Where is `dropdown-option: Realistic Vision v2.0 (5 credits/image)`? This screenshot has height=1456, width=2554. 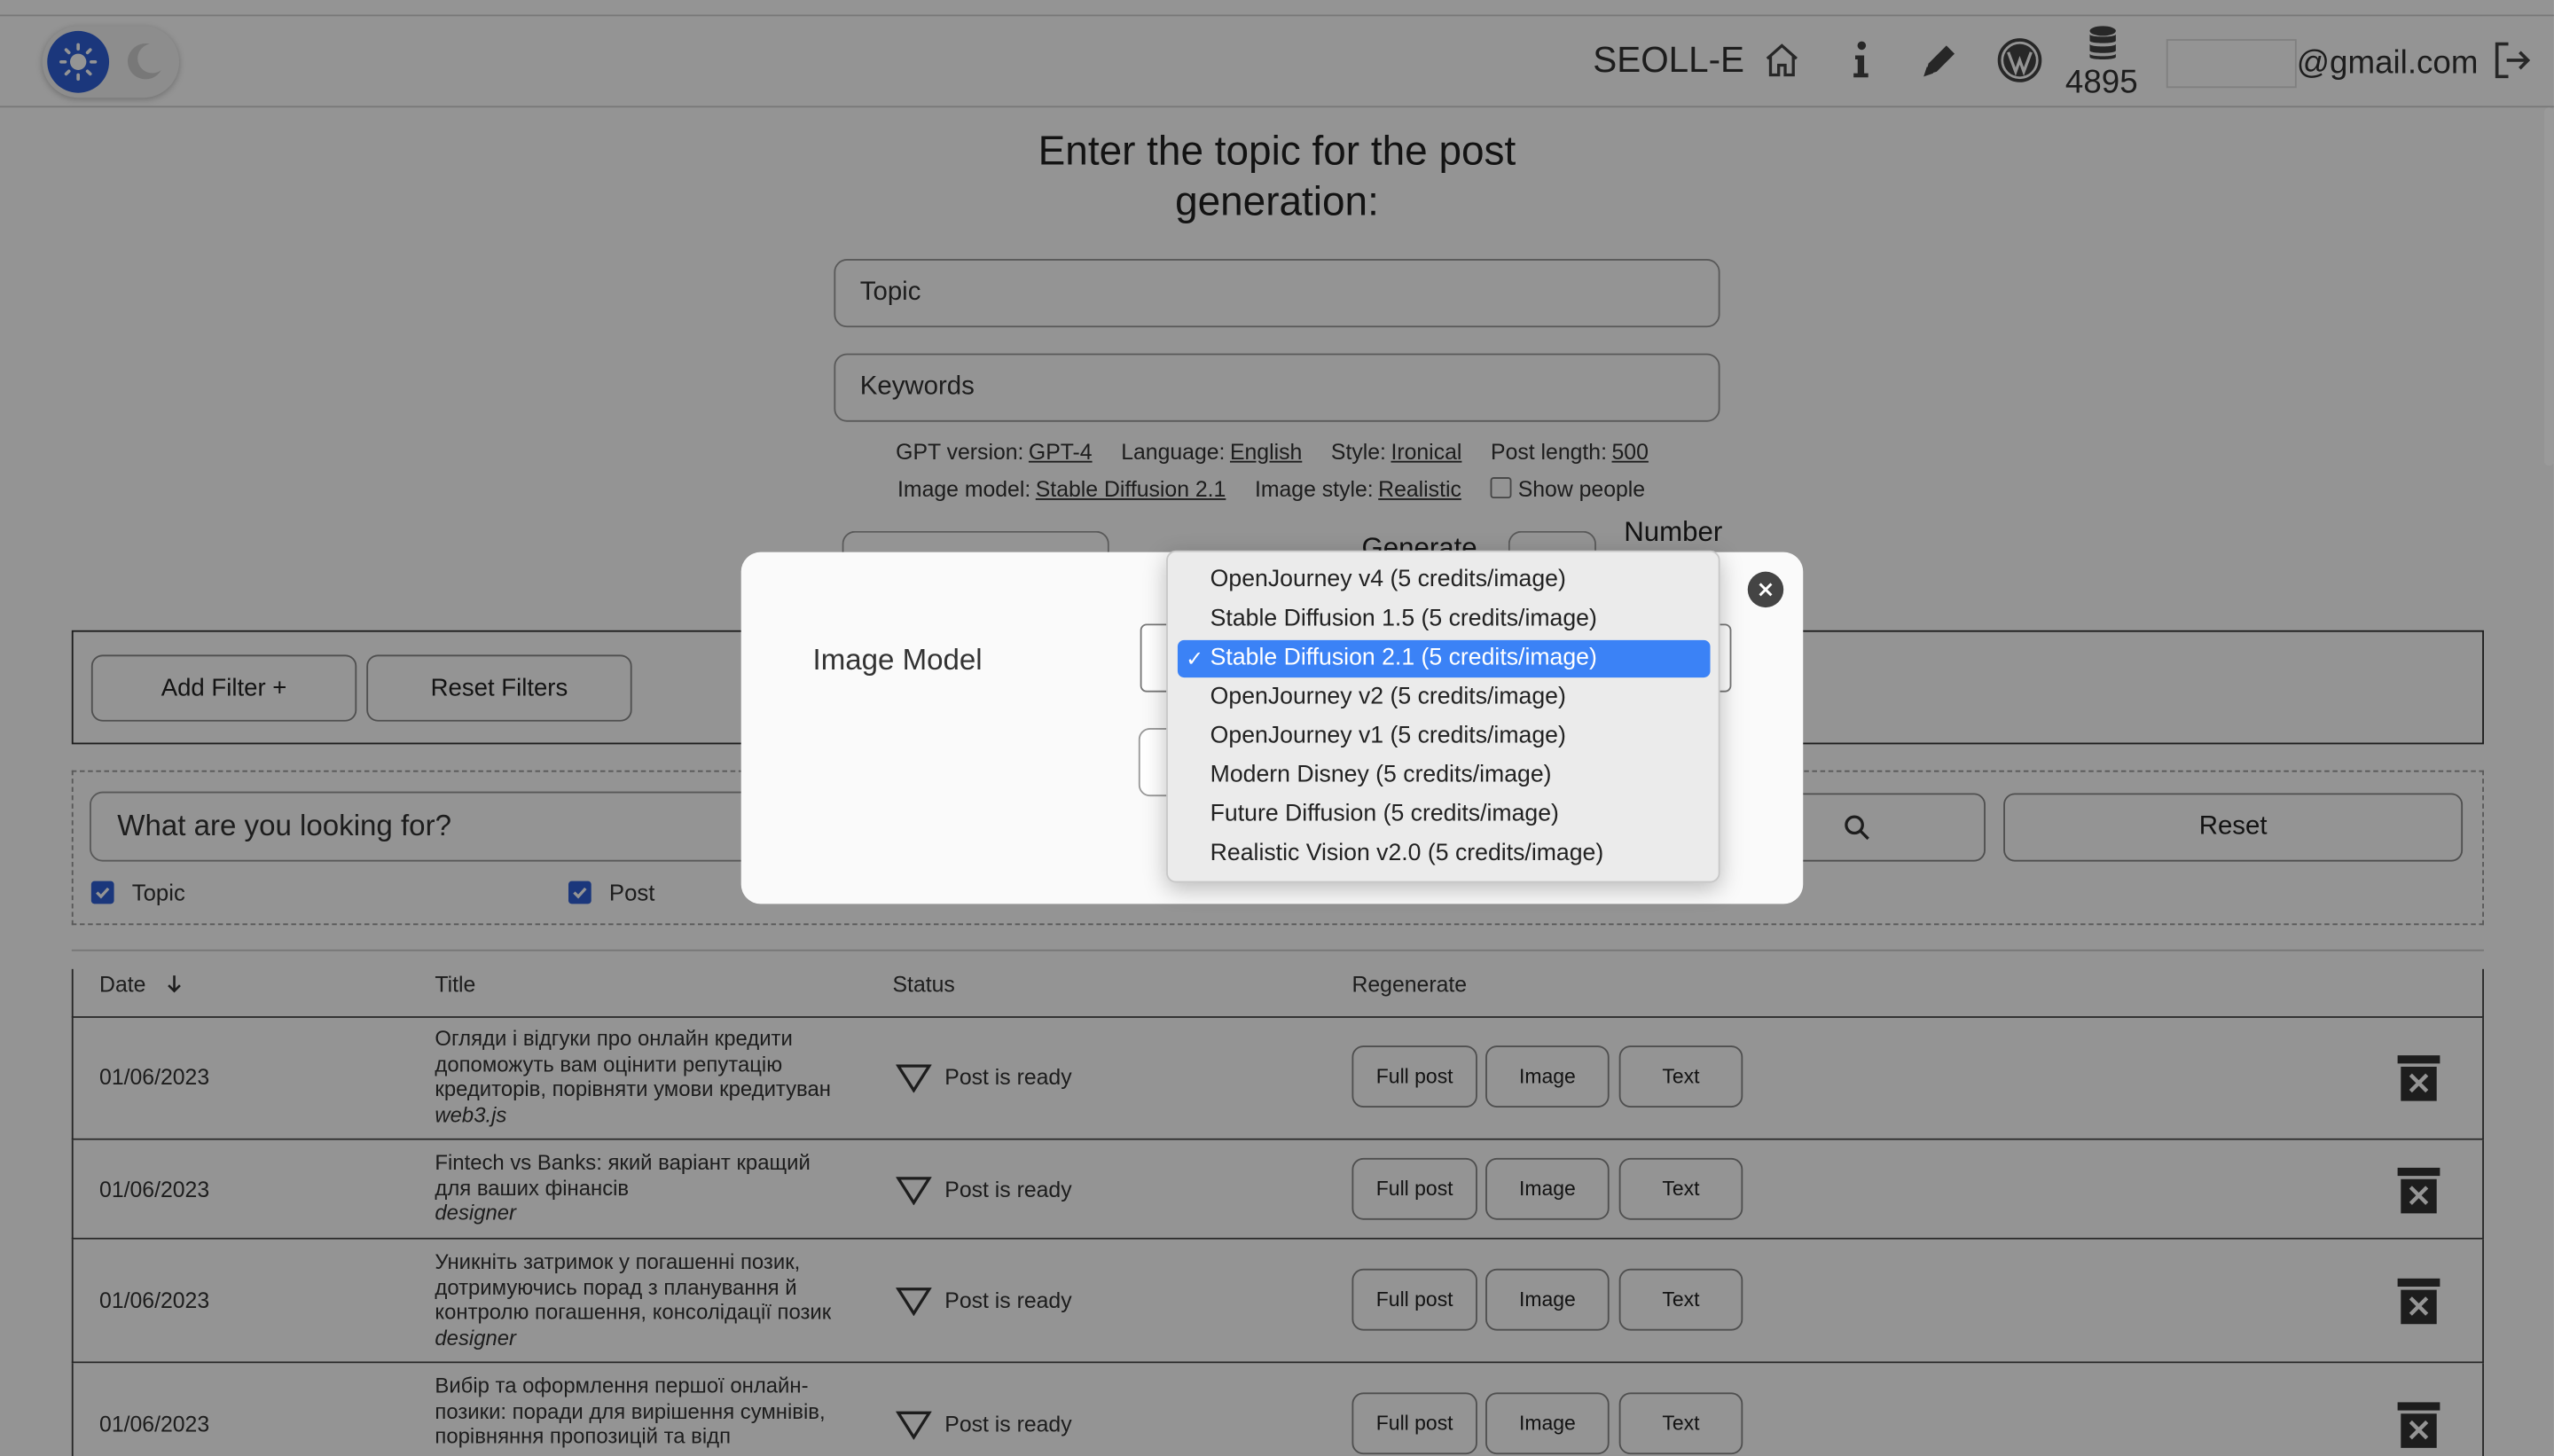 dropdown-option: Realistic Vision v2.0 (5 credits/image) is located at coordinates (1444, 854).